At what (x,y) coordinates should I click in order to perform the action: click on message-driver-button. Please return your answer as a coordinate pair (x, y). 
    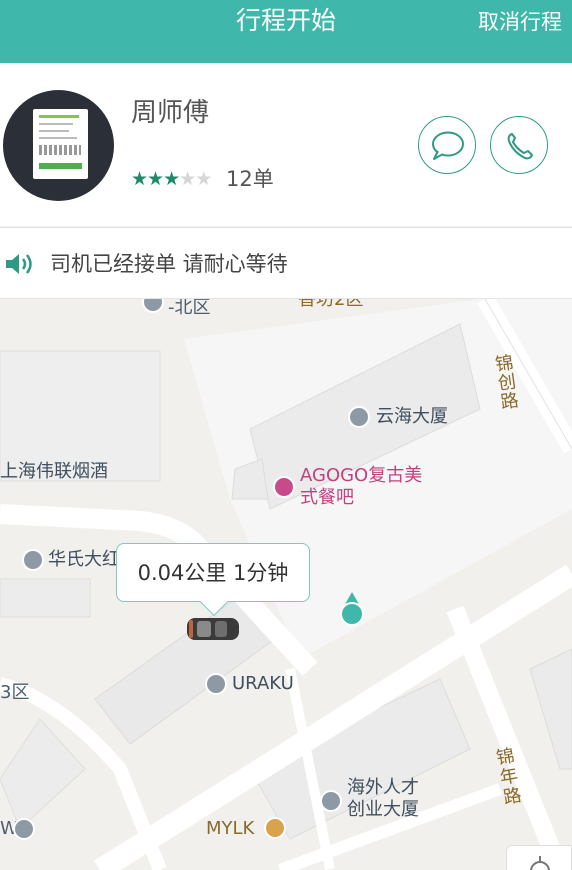
    Looking at the image, I should click on (447, 145).